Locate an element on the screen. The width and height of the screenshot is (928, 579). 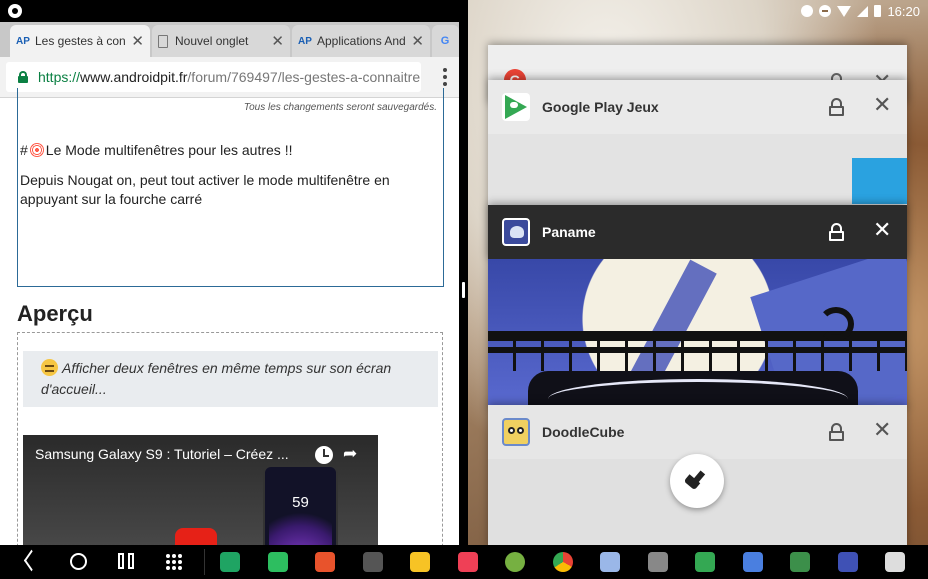
google-icon: G is located at coordinates (445, 41).